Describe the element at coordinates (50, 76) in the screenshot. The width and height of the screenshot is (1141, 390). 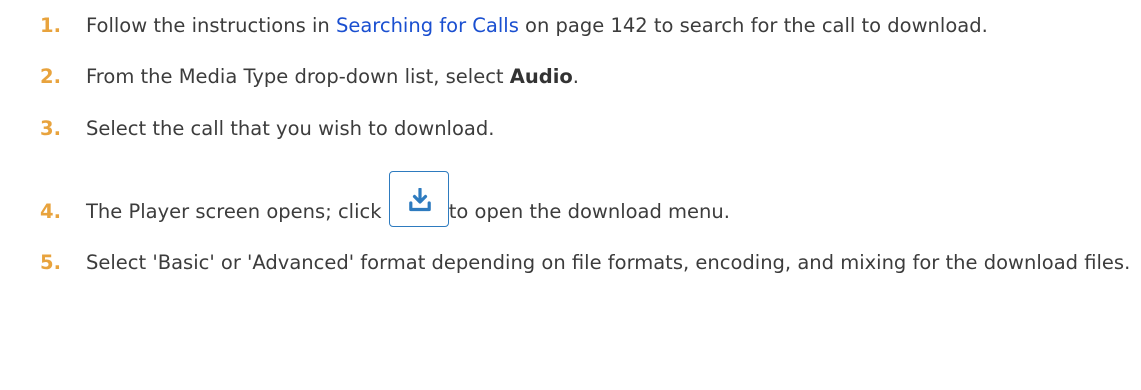
I see `step-number: 2.` at that location.